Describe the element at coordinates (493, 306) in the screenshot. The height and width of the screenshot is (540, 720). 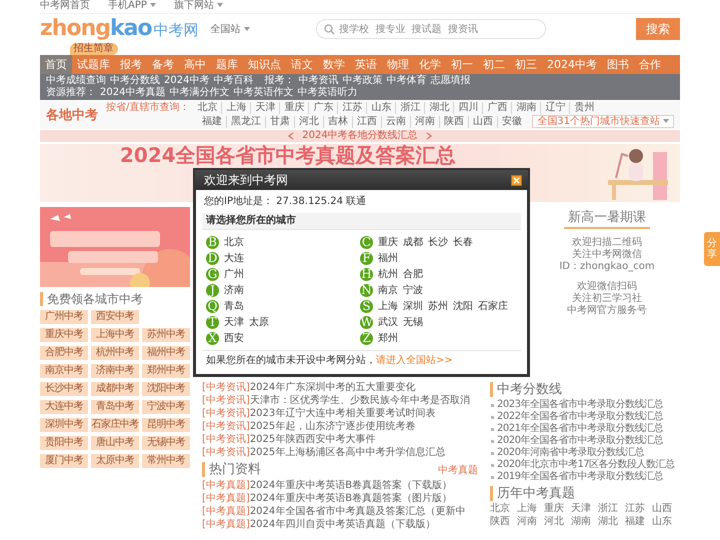
I see `city-link: 石家庄` at that location.